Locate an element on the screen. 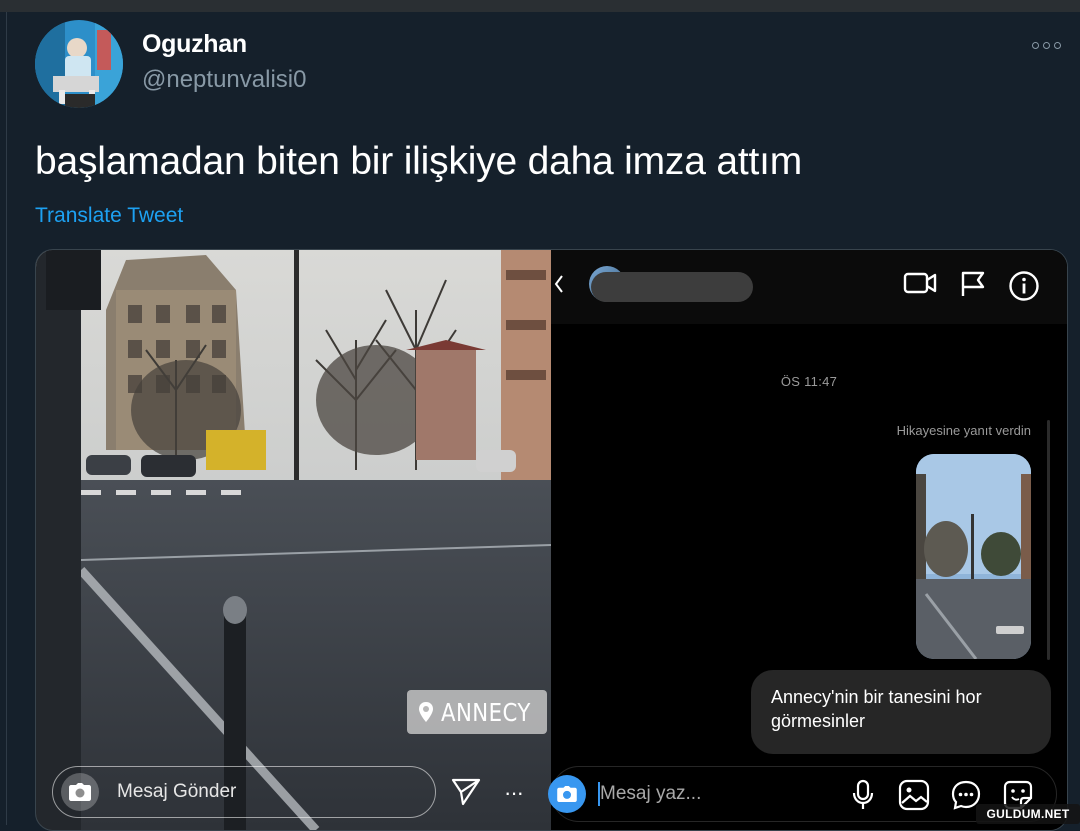 The image size is (1080, 831). paper-plane-icon is located at coordinates (466, 792).